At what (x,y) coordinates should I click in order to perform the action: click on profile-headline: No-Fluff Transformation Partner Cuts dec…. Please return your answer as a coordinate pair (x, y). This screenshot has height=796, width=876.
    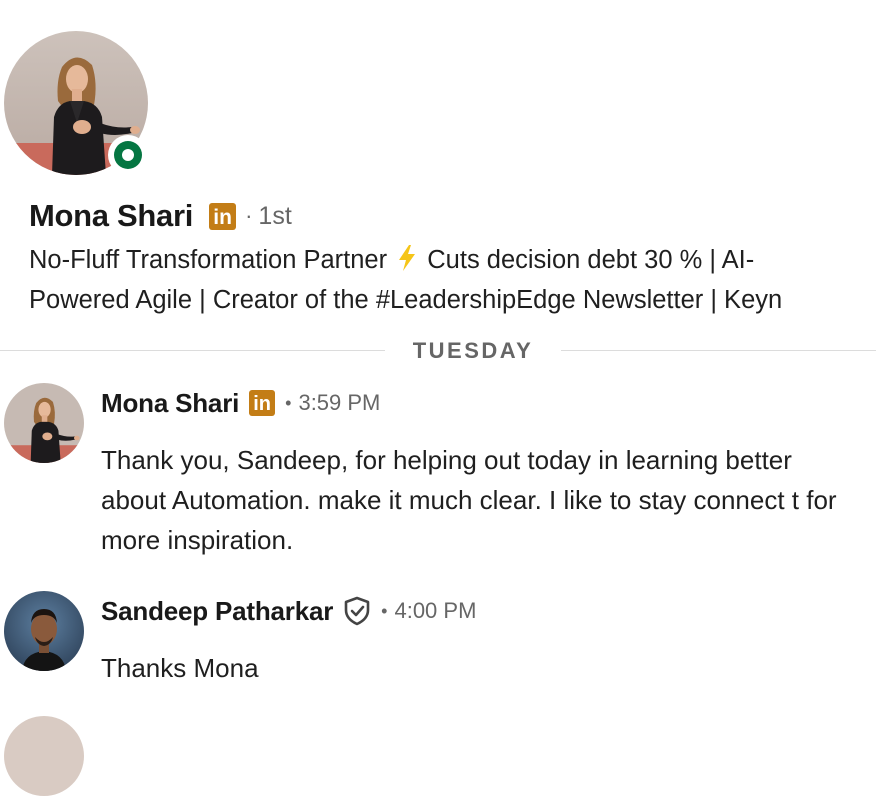
    Looking at the image, I should click on (452, 280).